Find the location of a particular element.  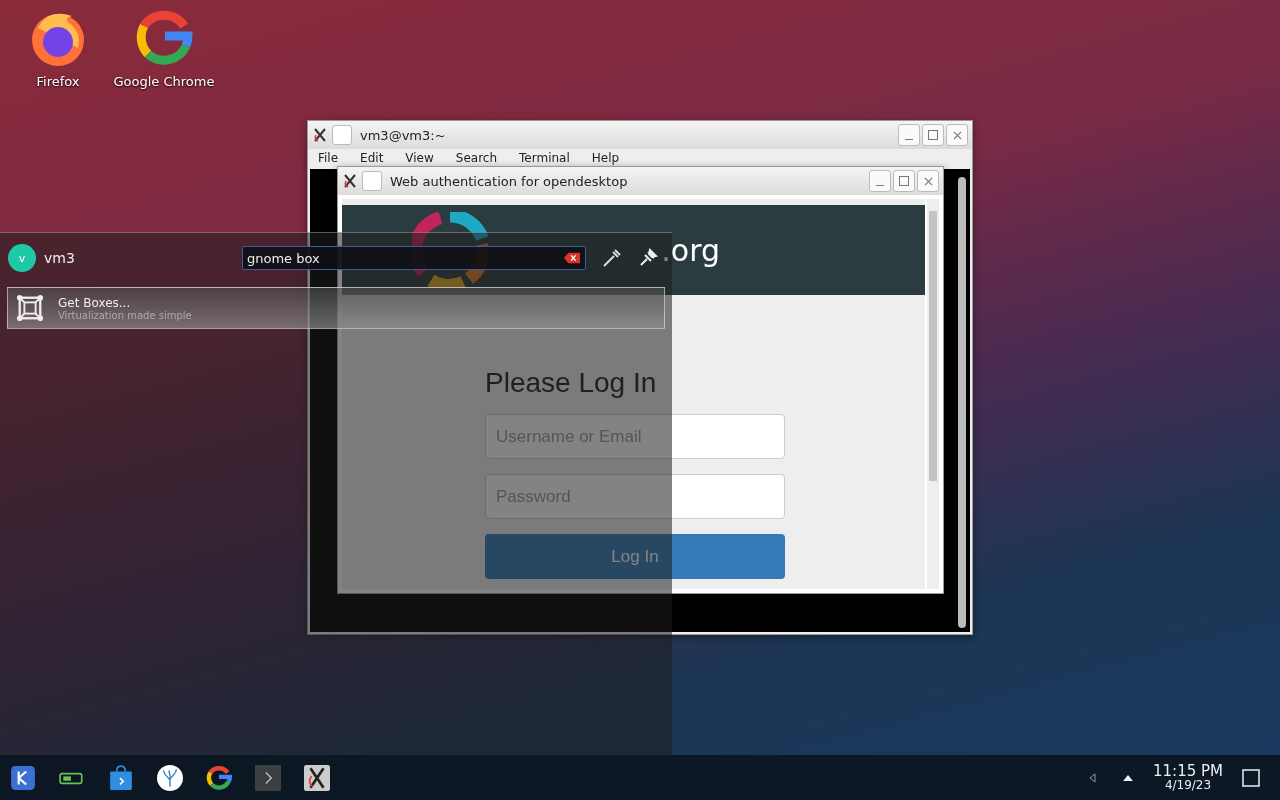

menu-item: Edit is located at coordinates (372, 159).